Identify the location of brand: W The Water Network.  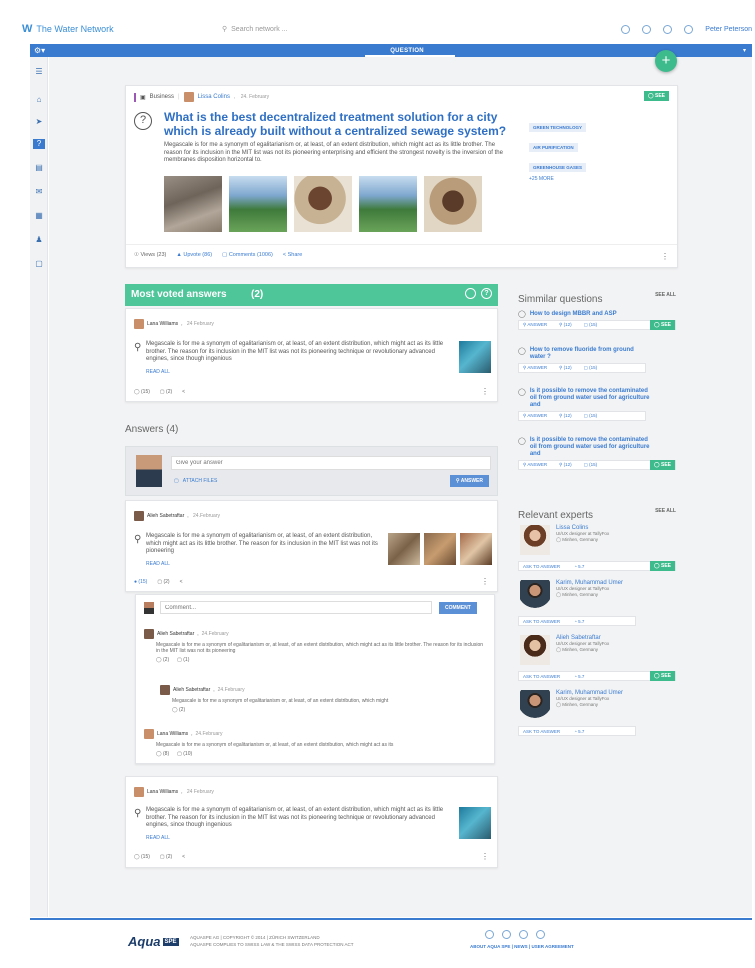
(122, 29).